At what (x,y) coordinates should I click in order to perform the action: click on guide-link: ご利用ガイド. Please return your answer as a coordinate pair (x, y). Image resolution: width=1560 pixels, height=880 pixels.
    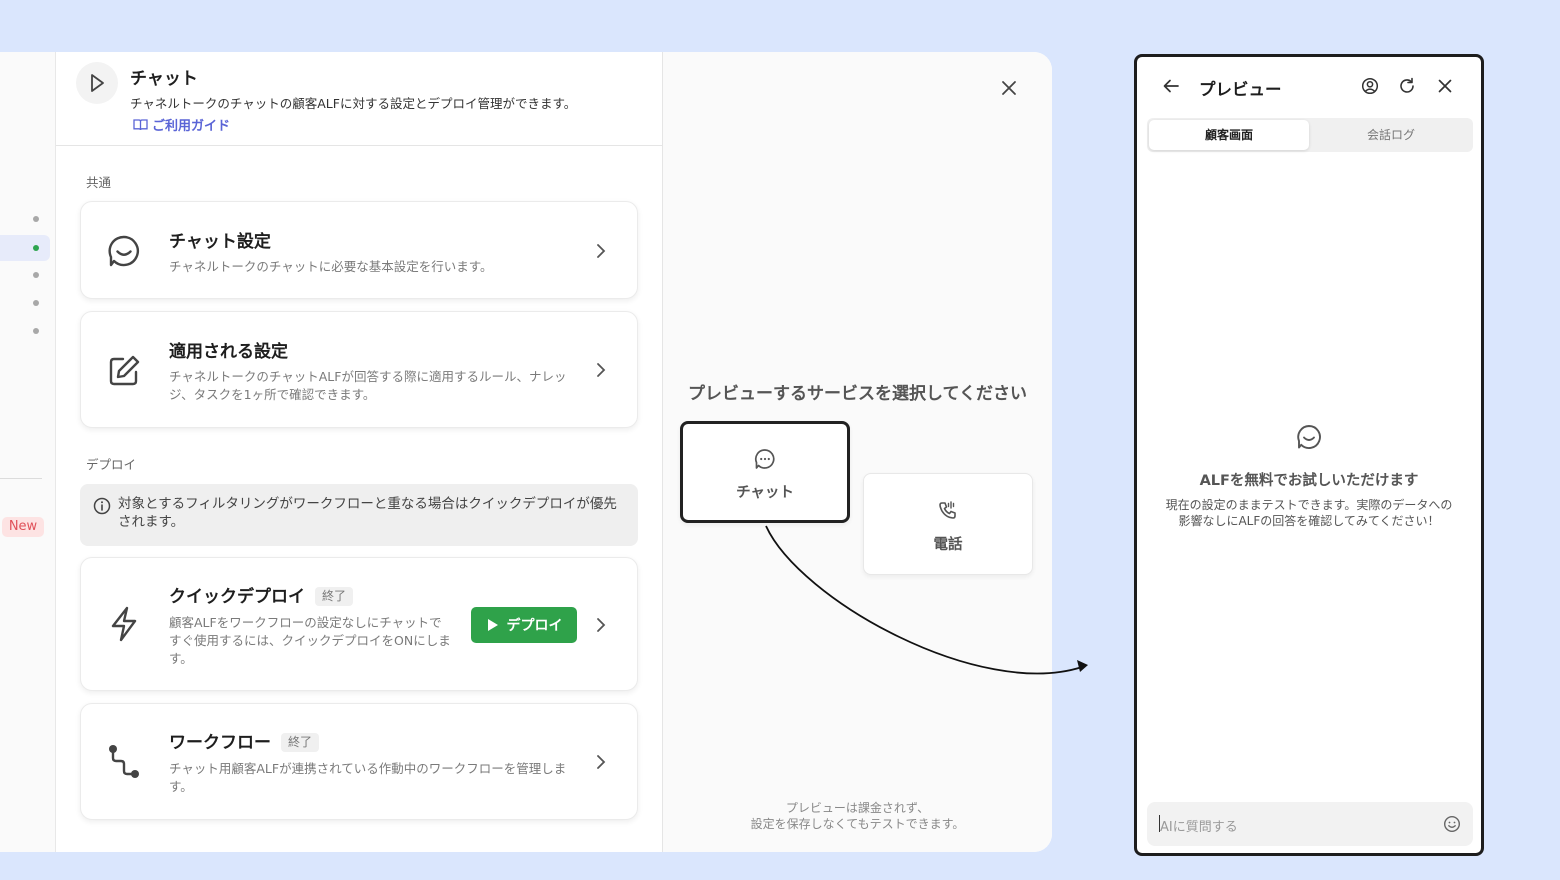
    Looking at the image, I should click on (181, 124).